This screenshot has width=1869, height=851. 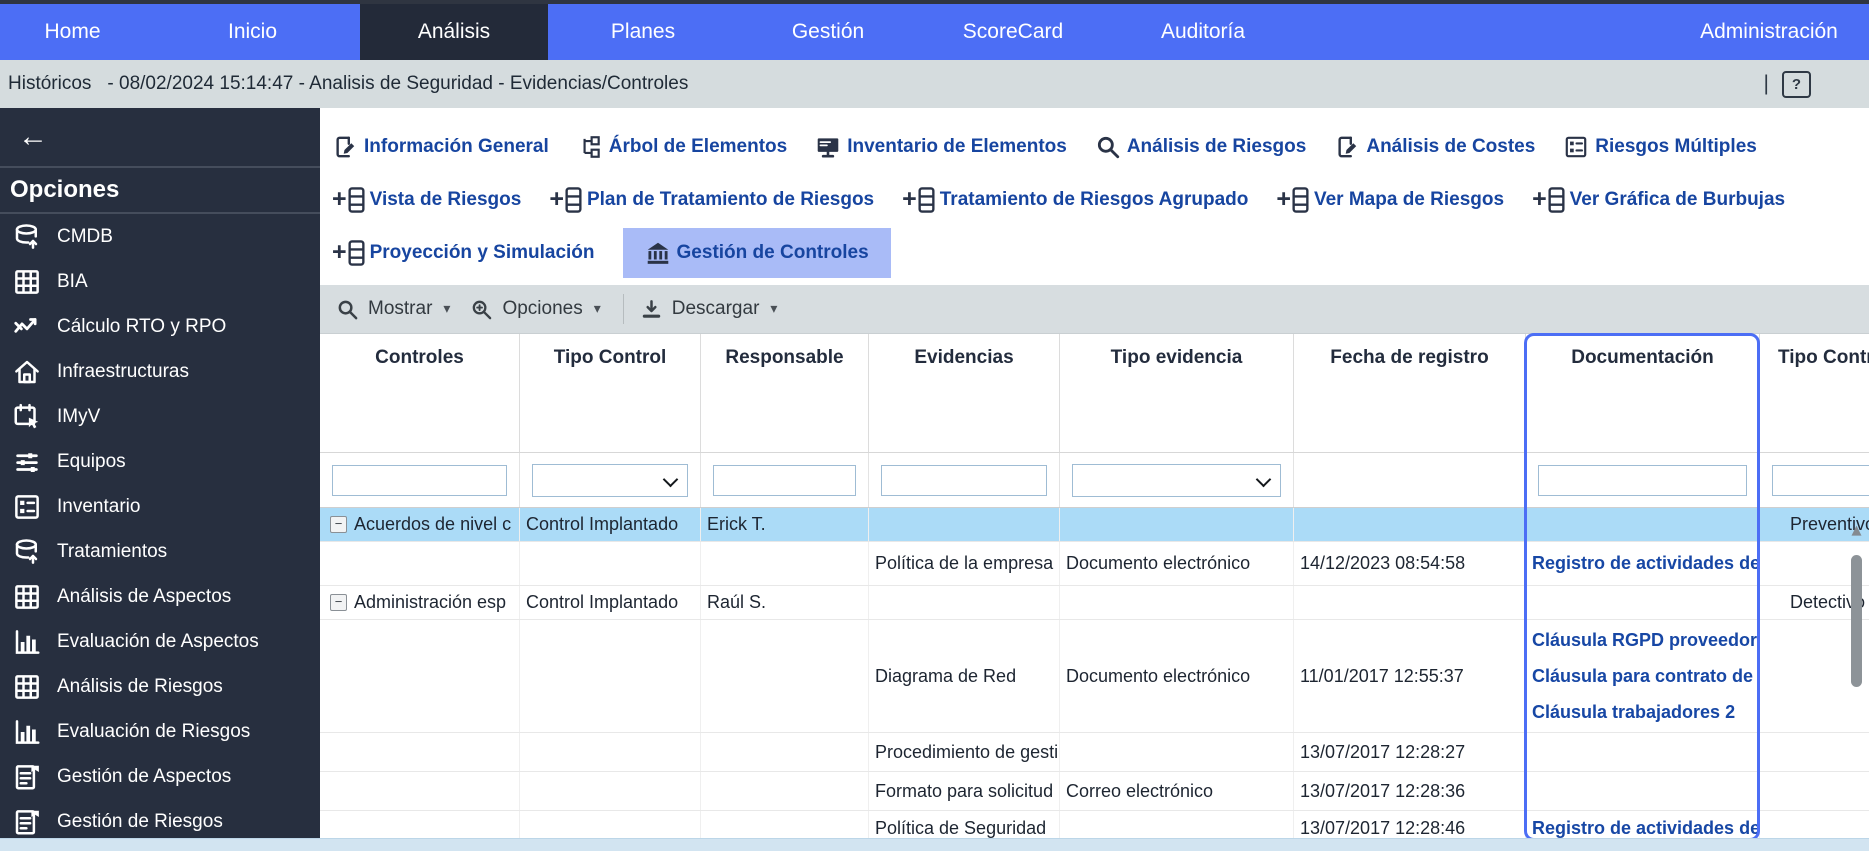 I want to click on filter-controles-input, so click(x=419, y=480).